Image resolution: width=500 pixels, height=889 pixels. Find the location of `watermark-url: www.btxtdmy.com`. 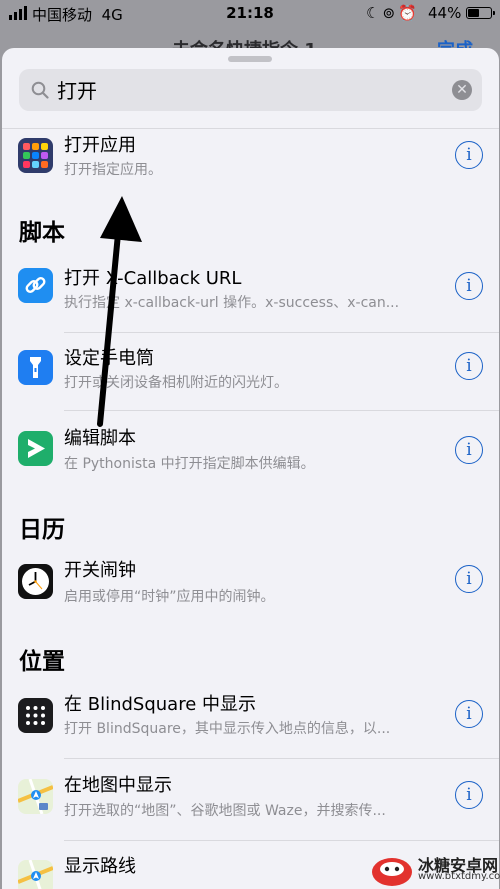

watermark-url: www.btxtdmy.com is located at coordinates (459, 876).